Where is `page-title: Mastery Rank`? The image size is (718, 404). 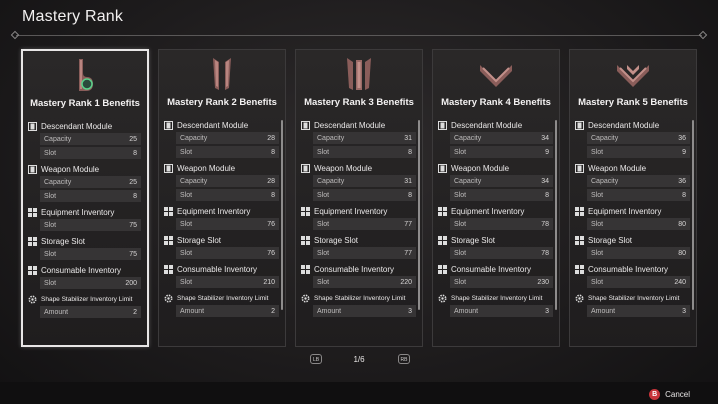
page-title: Mastery Rank is located at coordinates (73, 16).